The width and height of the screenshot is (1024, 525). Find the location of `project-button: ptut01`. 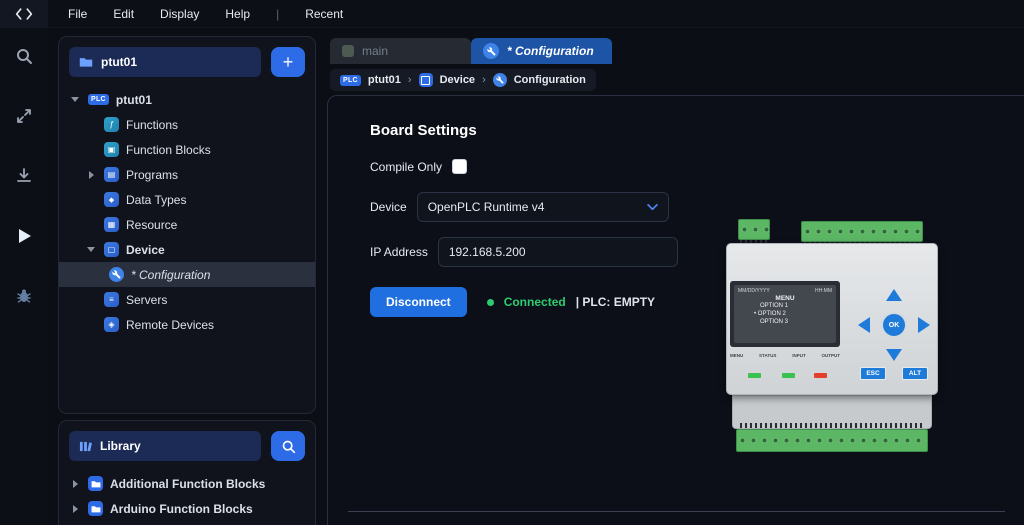

project-button: ptut01 is located at coordinates (165, 62).